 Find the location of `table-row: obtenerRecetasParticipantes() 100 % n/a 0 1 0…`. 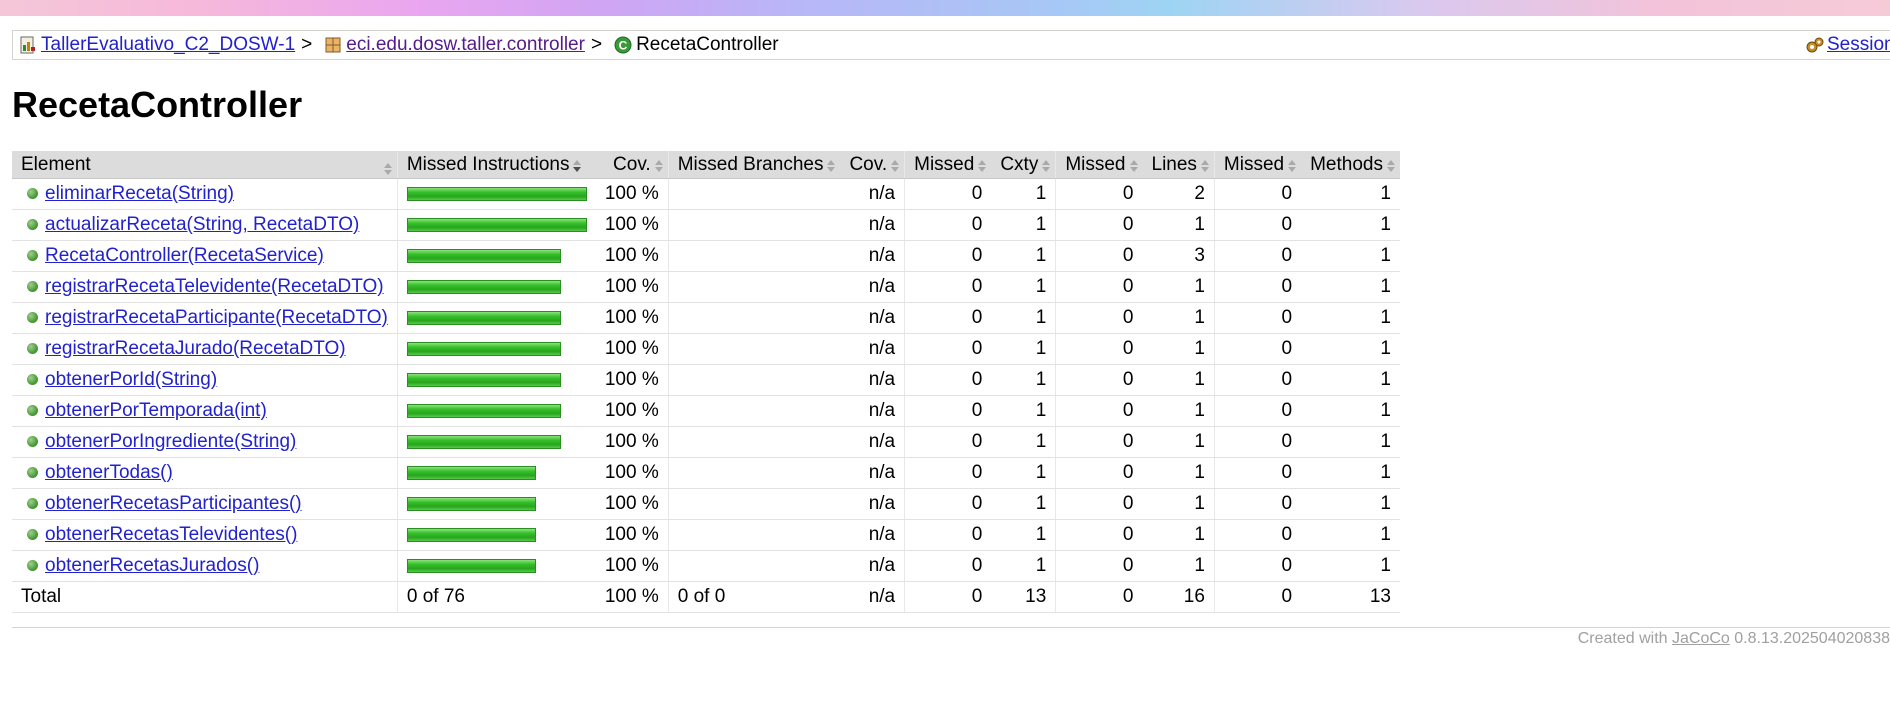

table-row: obtenerRecetasParticipantes() 100 % n/a 0 1 0… is located at coordinates (706, 504).